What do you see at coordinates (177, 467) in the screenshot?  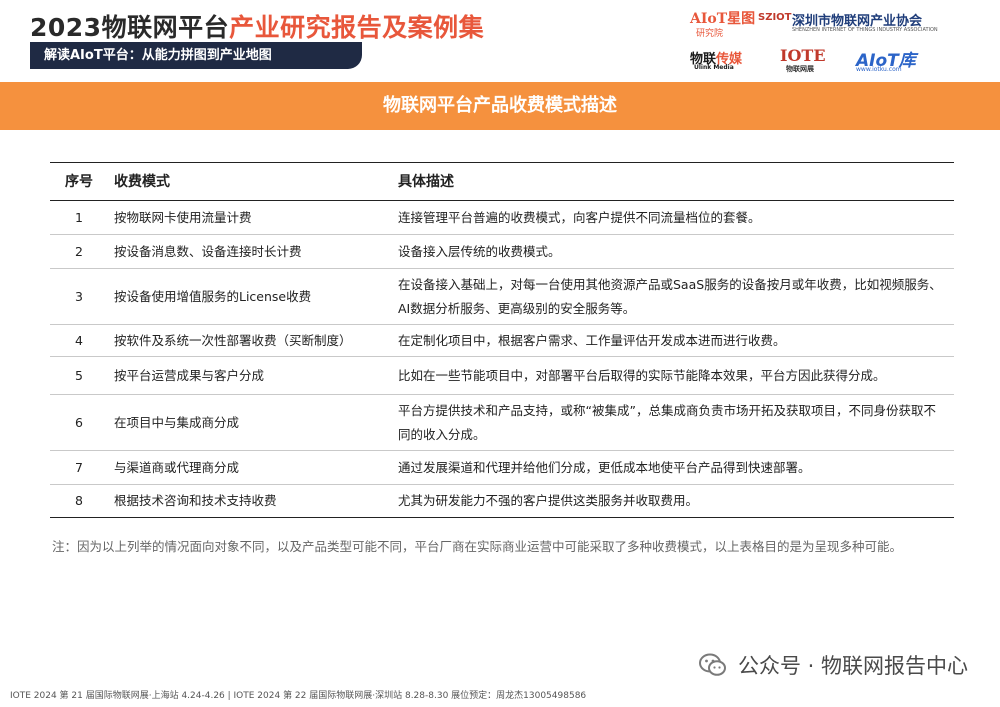 I see `row-mode: 与渠道商或代理商分成` at bounding box center [177, 467].